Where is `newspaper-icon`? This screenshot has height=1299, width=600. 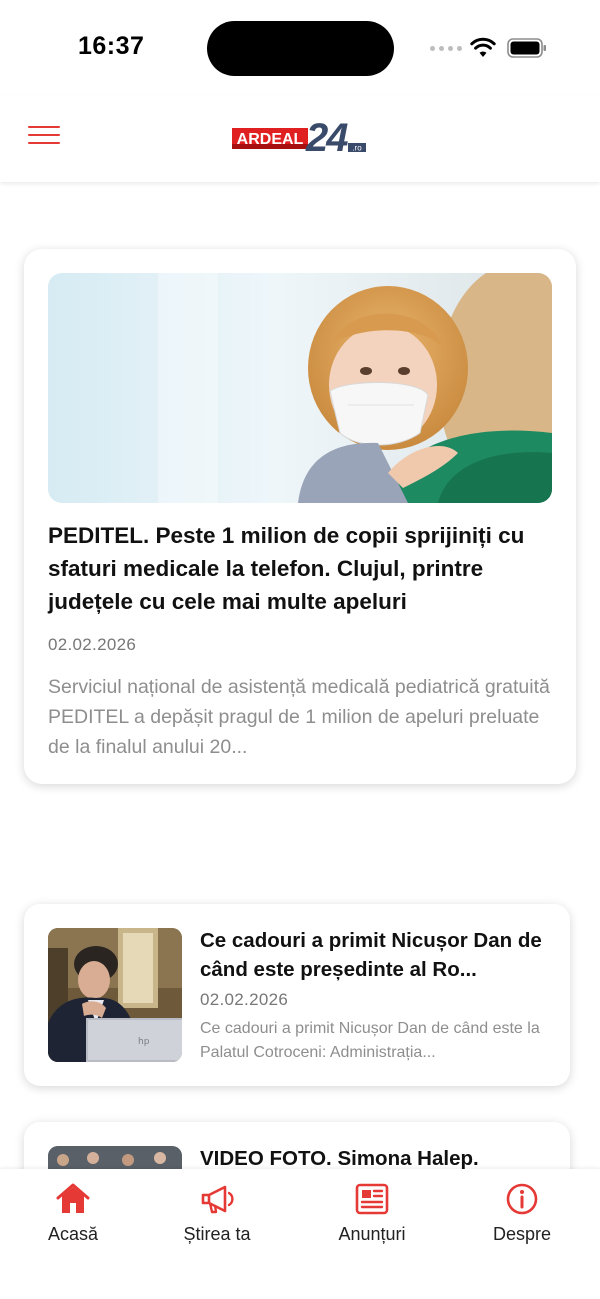
newspaper-icon is located at coordinates (372, 1199).